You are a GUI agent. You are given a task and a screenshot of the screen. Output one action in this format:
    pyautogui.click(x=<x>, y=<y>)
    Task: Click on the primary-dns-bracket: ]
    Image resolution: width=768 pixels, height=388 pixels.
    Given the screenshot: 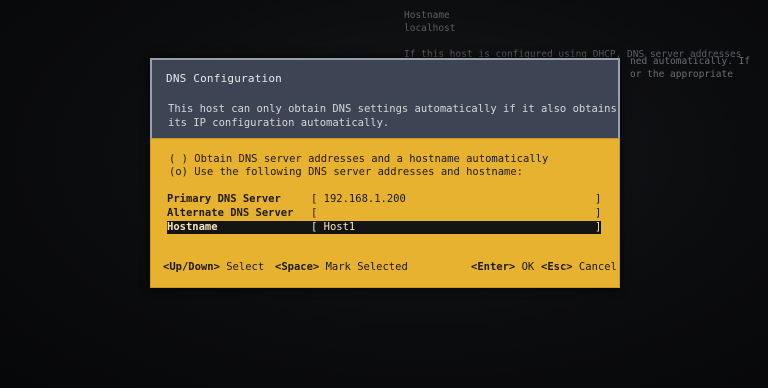 What is the action you would take?
    pyautogui.click(x=598, y=199)
    